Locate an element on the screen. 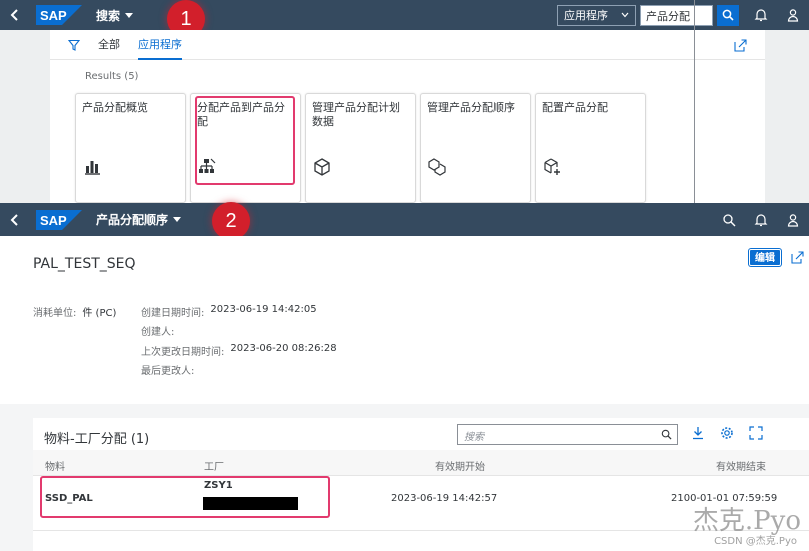 Image resolution: width=809 pixels, height=551 pixels. watermark-sub: CSDN @杰克.Pyo is located at coordinates (755, 541).